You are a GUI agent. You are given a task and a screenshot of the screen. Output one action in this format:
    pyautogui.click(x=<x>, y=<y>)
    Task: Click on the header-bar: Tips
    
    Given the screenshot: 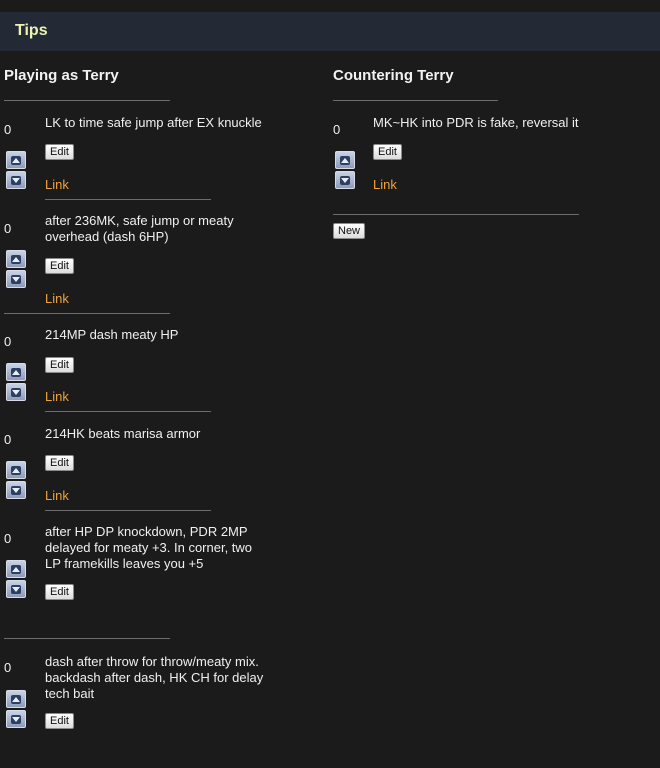 What is the action you would take?
    pyautogui.click(x=330, y=31)
    